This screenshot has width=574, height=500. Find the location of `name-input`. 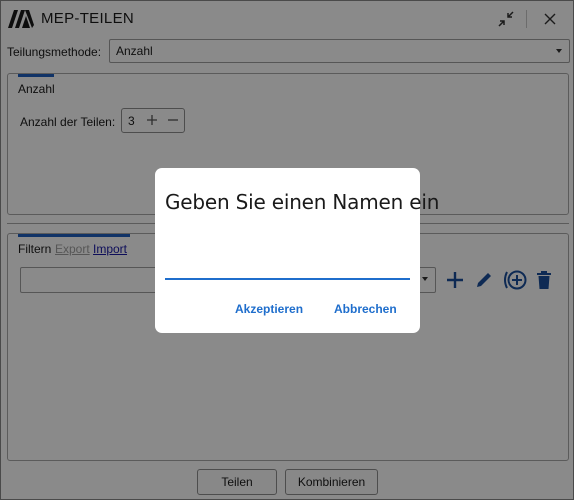

name-input is located at coordinates (287, 266).